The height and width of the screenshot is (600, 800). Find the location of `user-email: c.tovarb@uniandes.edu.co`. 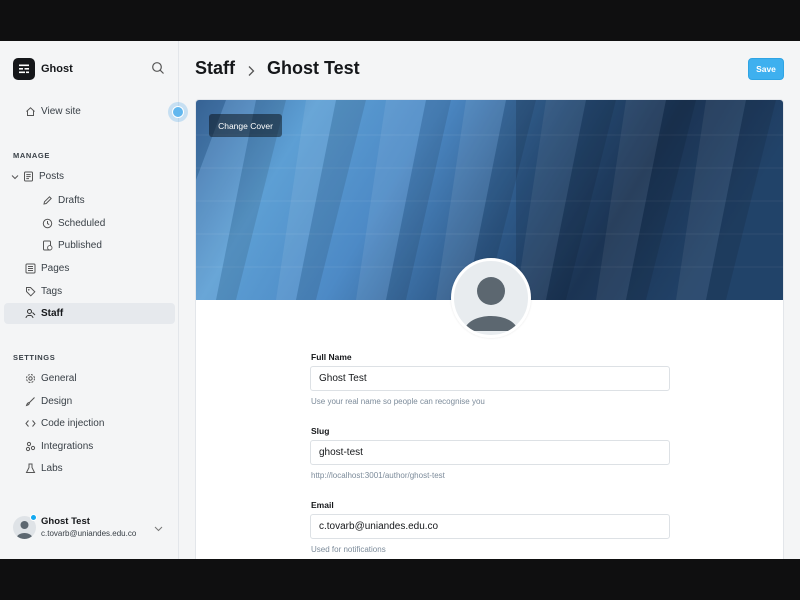

user-email: c.tovarb@uniandes.edu.co is located at coordinates (89, 533).